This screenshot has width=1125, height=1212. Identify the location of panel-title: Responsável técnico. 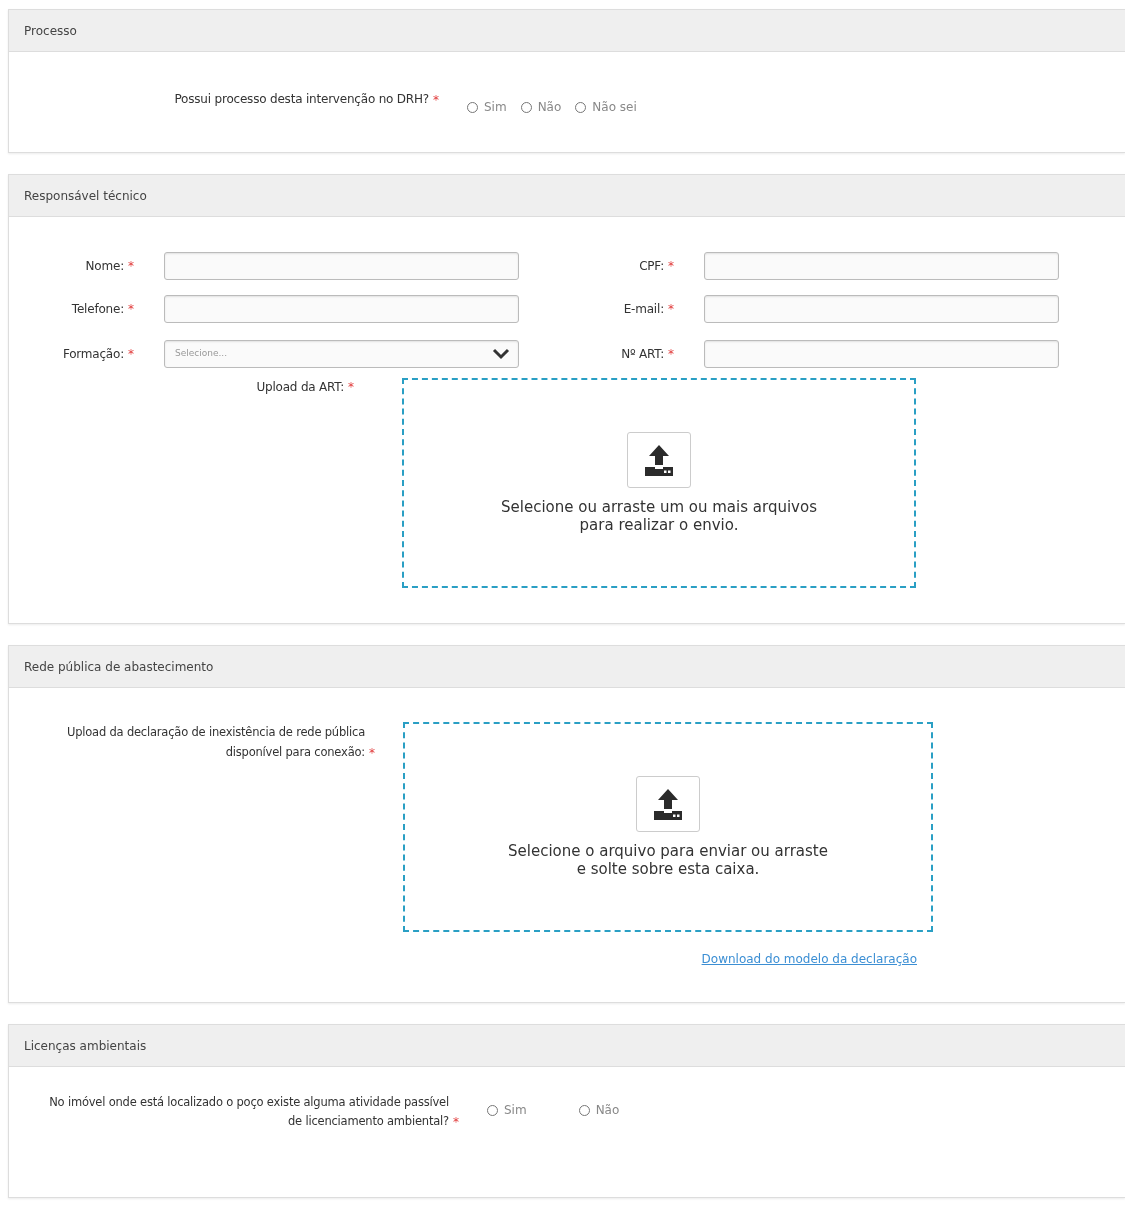
(85, 196).